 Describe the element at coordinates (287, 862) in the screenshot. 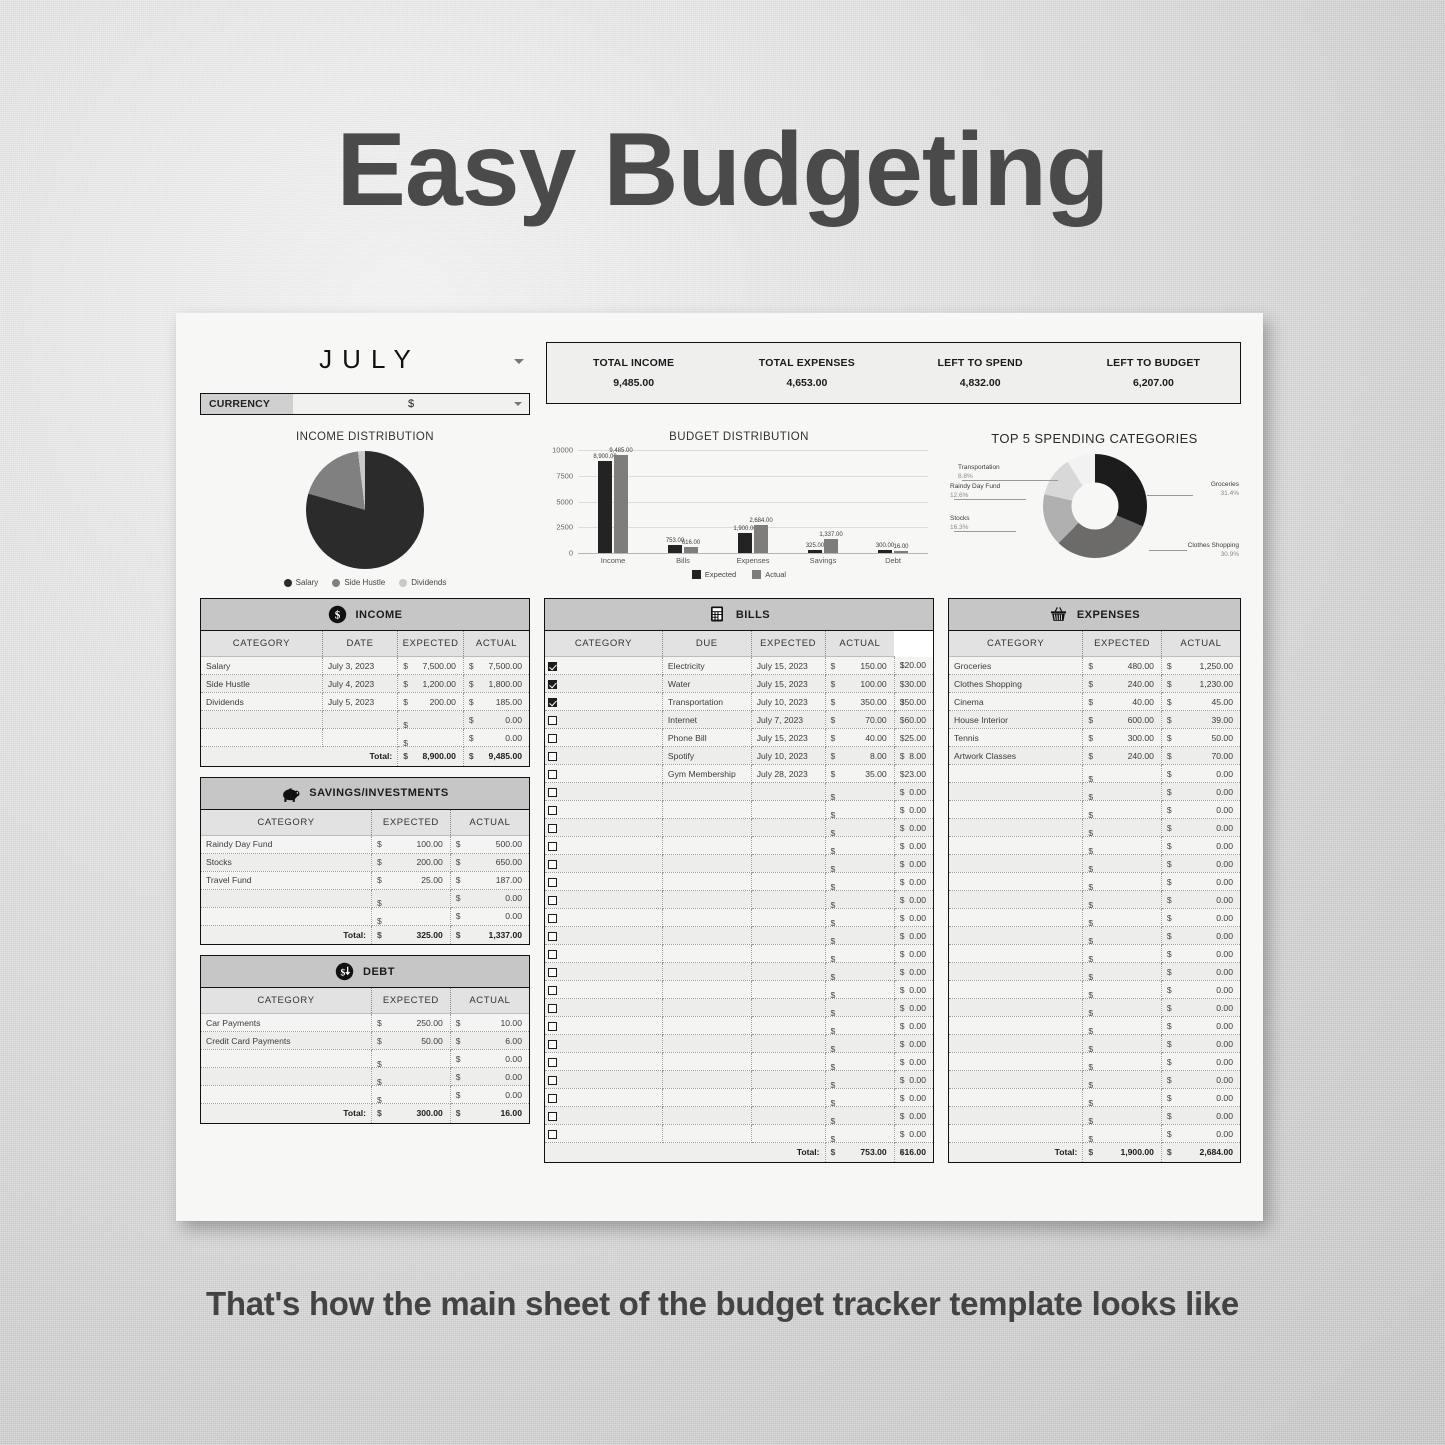

I see `cell-category: Stocks` at that location.